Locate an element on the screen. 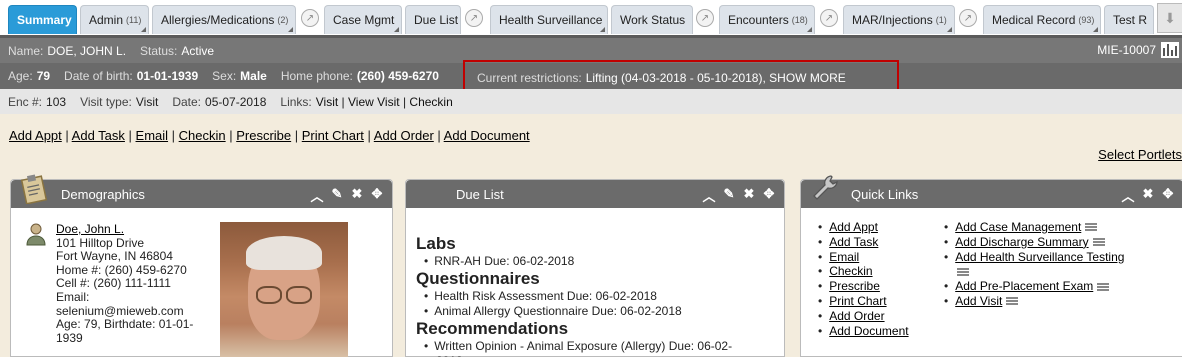 The width and height of the screenshot is (1182, 357). tab-encounters: Encounters (18) is located at coordinates (767, 19).